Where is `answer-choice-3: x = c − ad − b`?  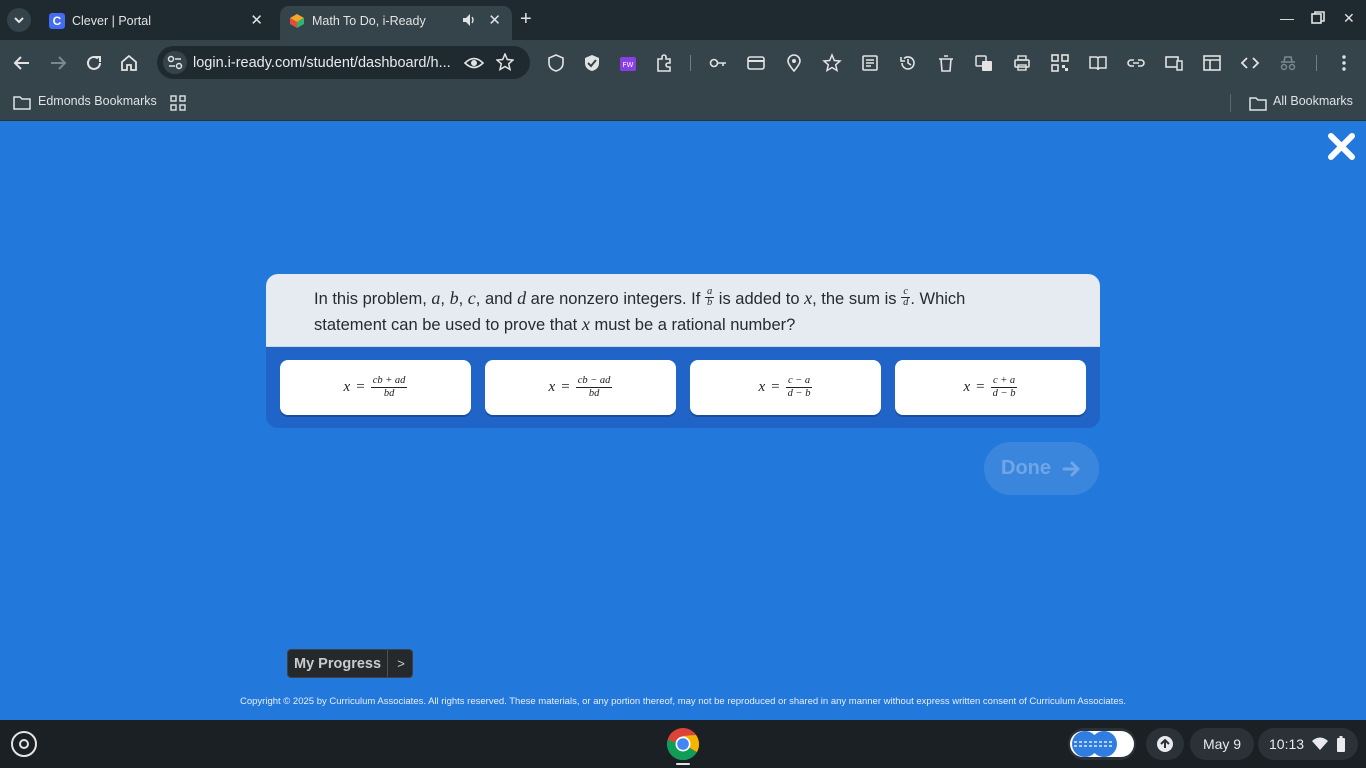 answer-choice-3: x = c − ad − b is located at coordinates (785, 387).